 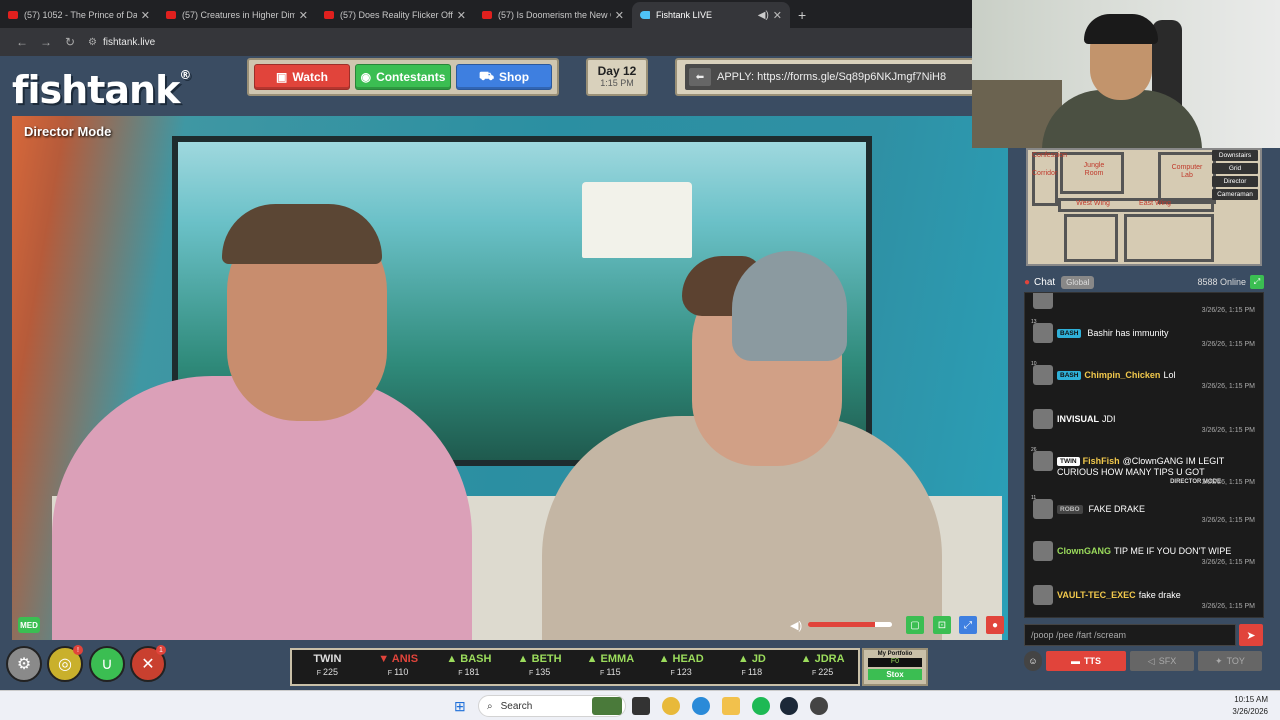 I want to click on chat-input: /poop /pee /fart /scream, so click(x=1130, y=635).